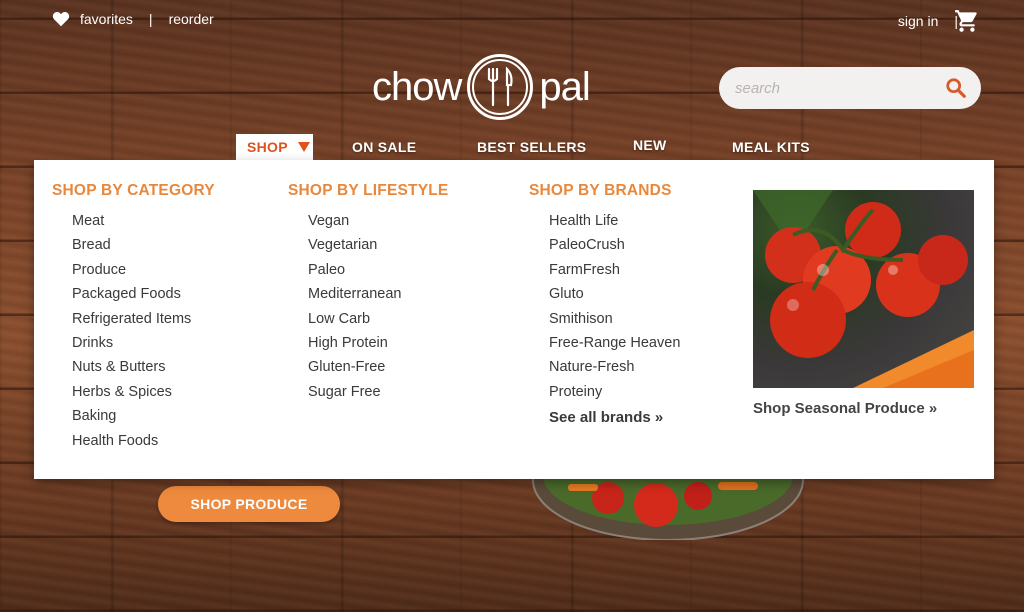 The width and height of the screenshot is (1024, 612). I want to click on menu-item: Baking, so click(143, 416).